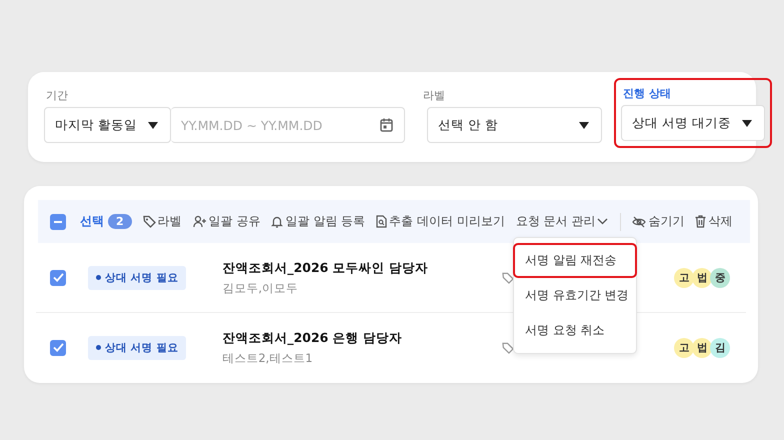 The image size is (784, 440). I want to click on date-range-field: YY.MM.DD ~ YY.MM.DD, so click(288, 125).